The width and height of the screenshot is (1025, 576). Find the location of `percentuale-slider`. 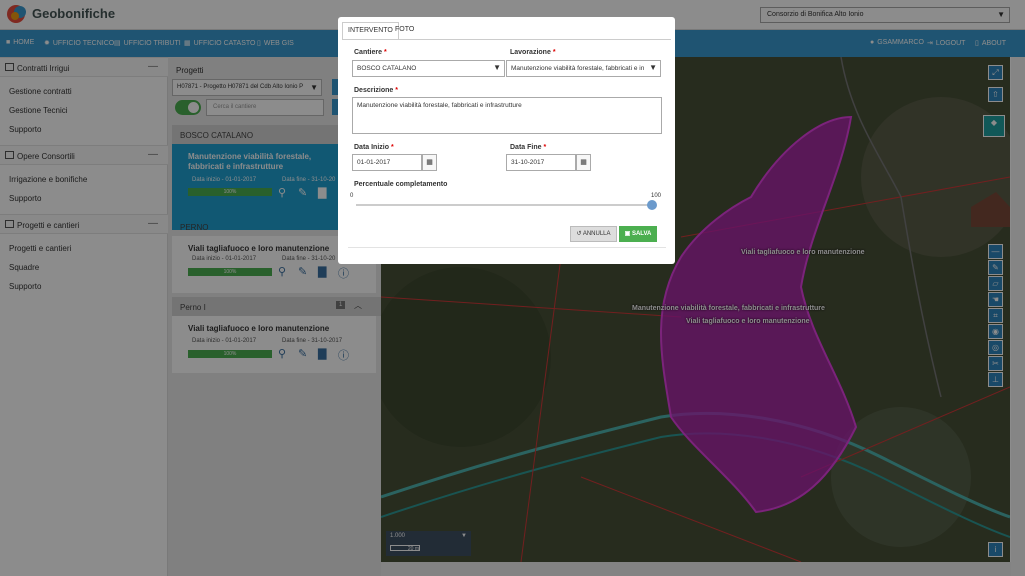

percentuale-slider is located at coordinates (503, 205).